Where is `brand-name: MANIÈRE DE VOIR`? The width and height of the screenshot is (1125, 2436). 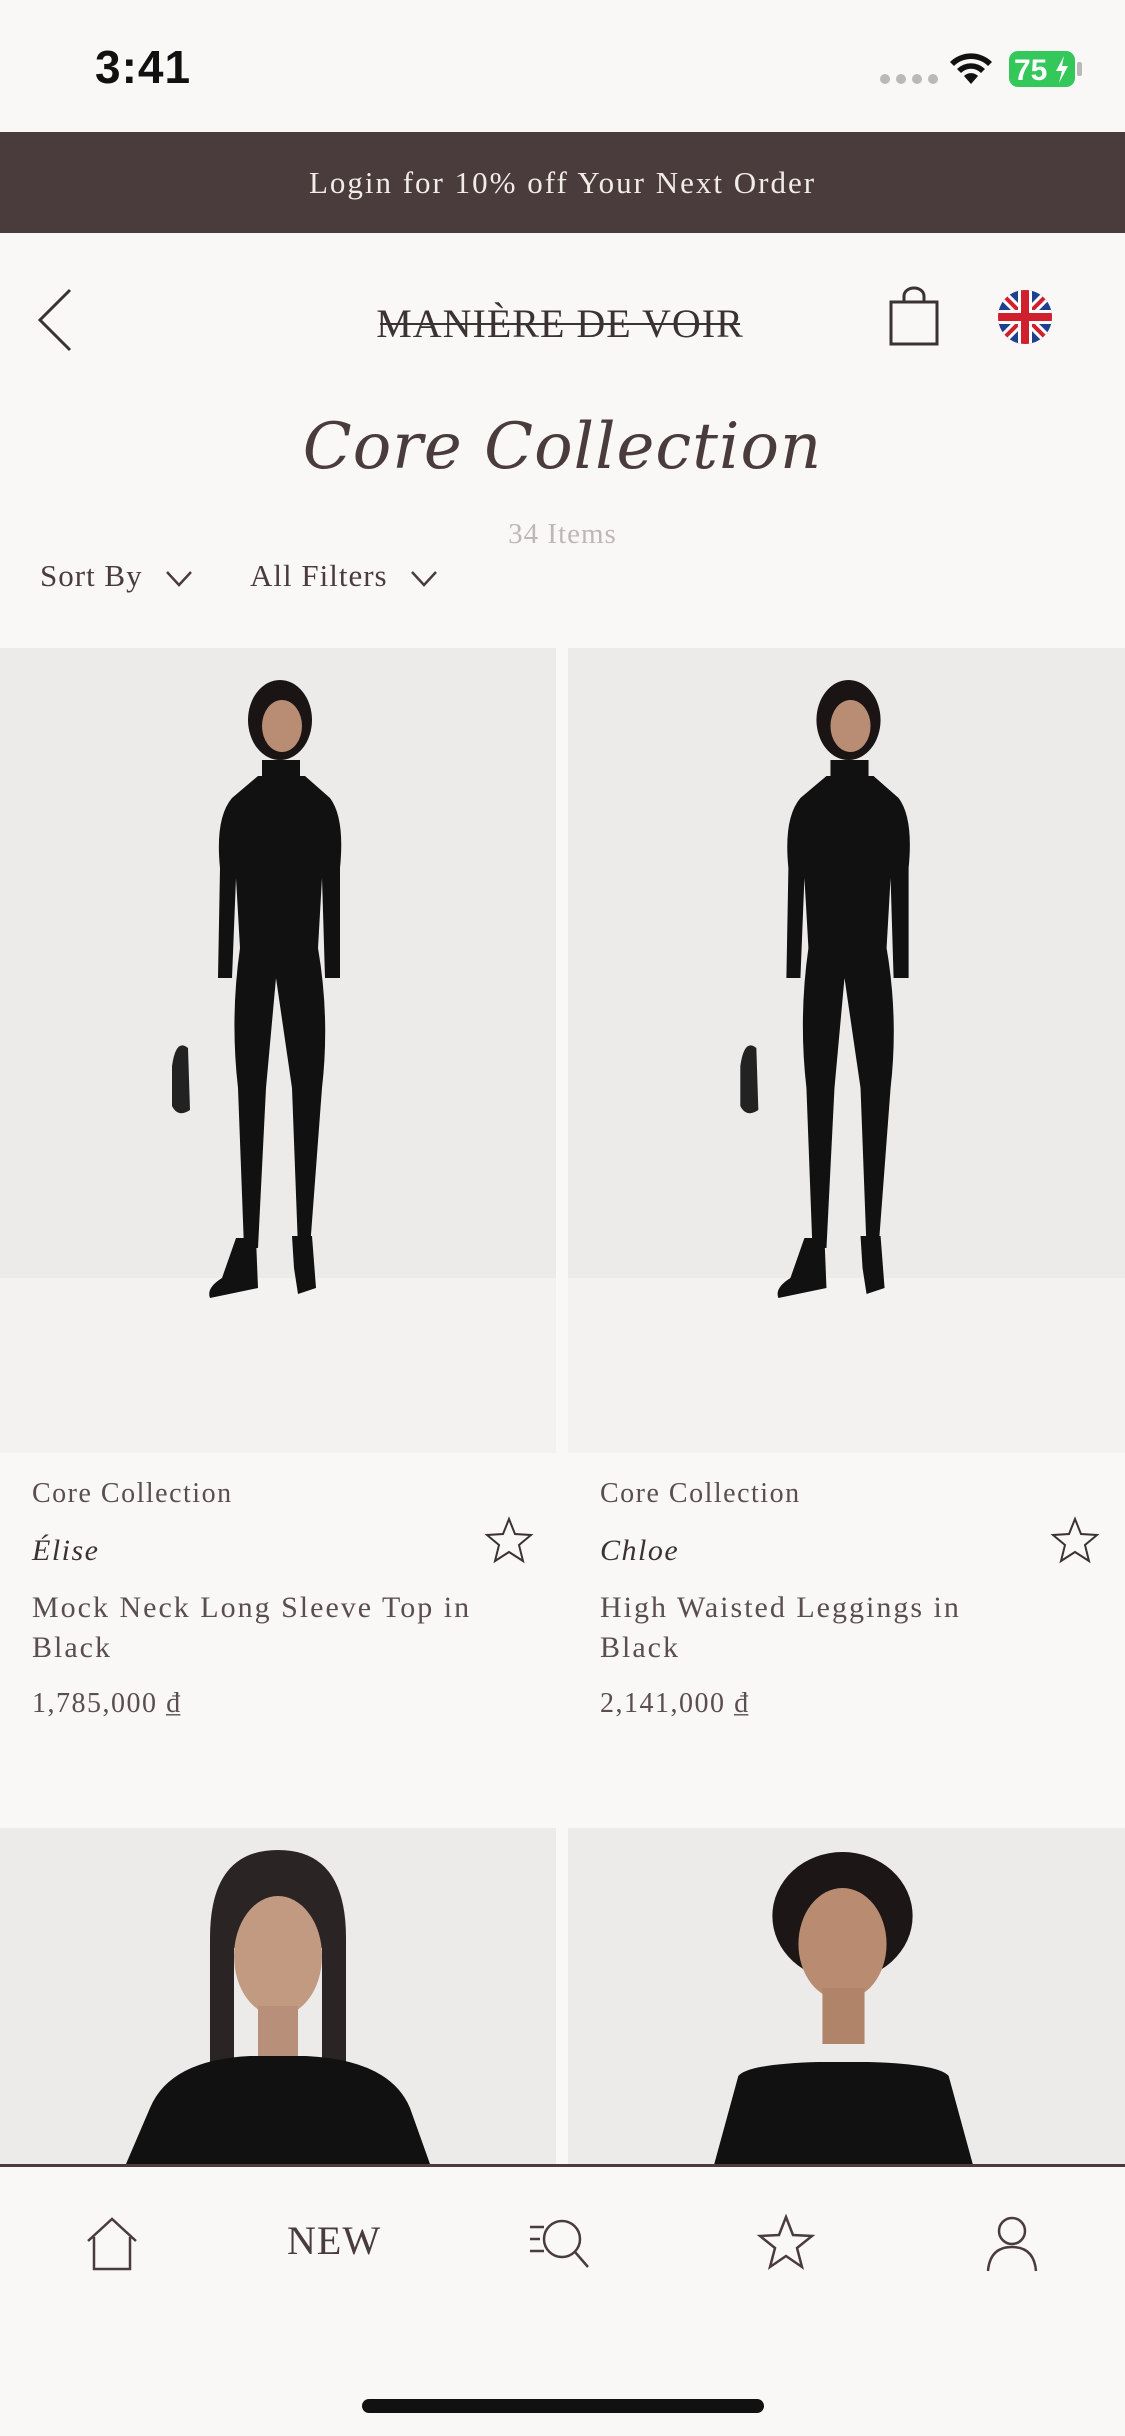
brand-name: MANIÈRE DE VOIR is located at coordinates (560, 323).